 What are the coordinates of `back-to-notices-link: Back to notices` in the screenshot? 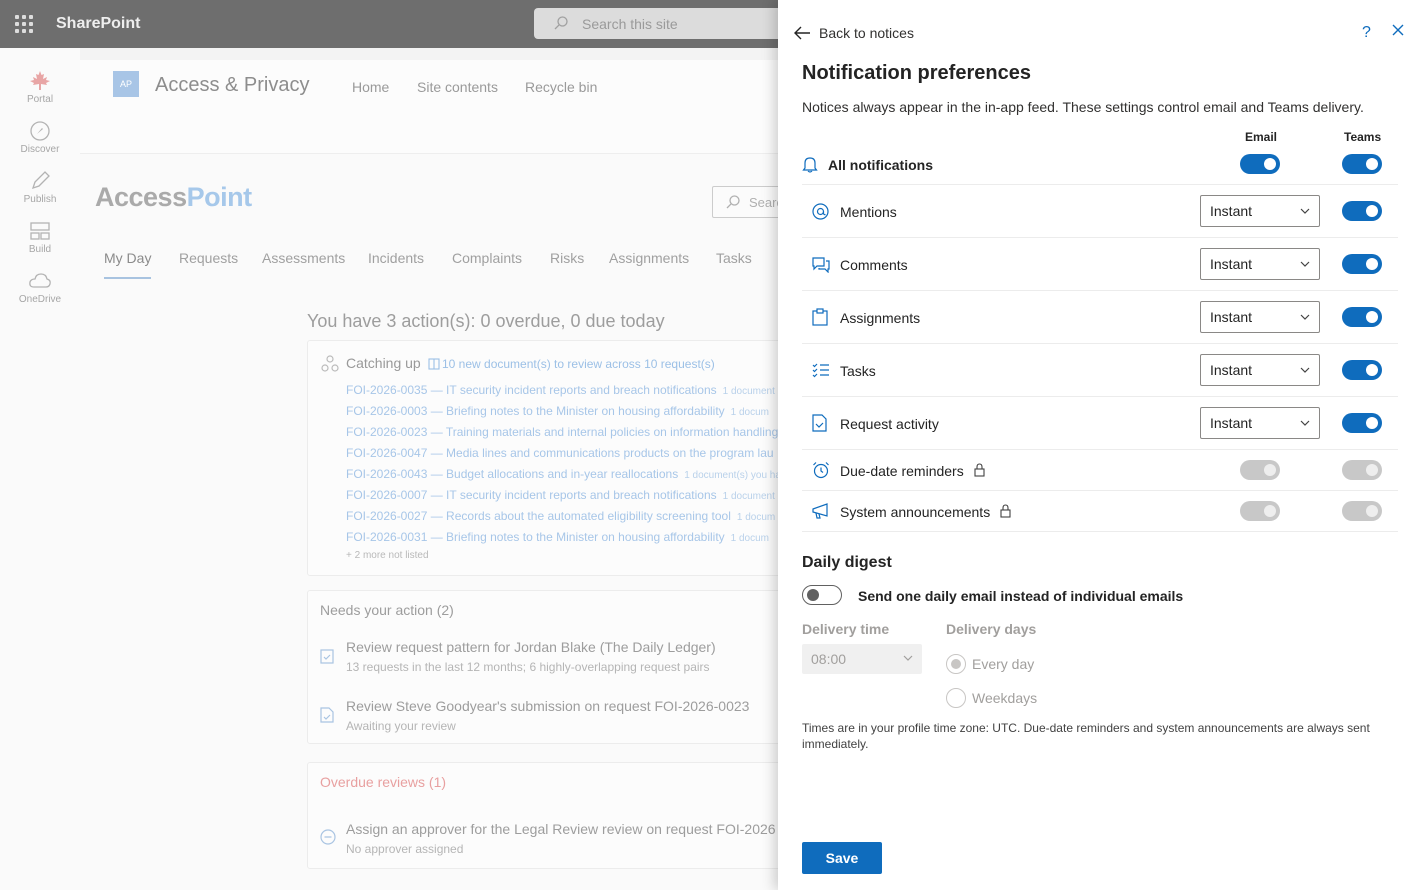 It's located at (854, 33).